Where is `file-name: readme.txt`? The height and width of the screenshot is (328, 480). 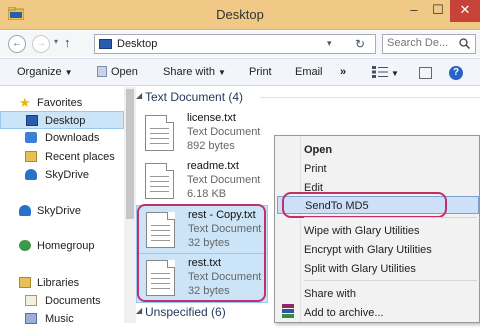
file-name: readme.txt is located at coordinates (213, 166).